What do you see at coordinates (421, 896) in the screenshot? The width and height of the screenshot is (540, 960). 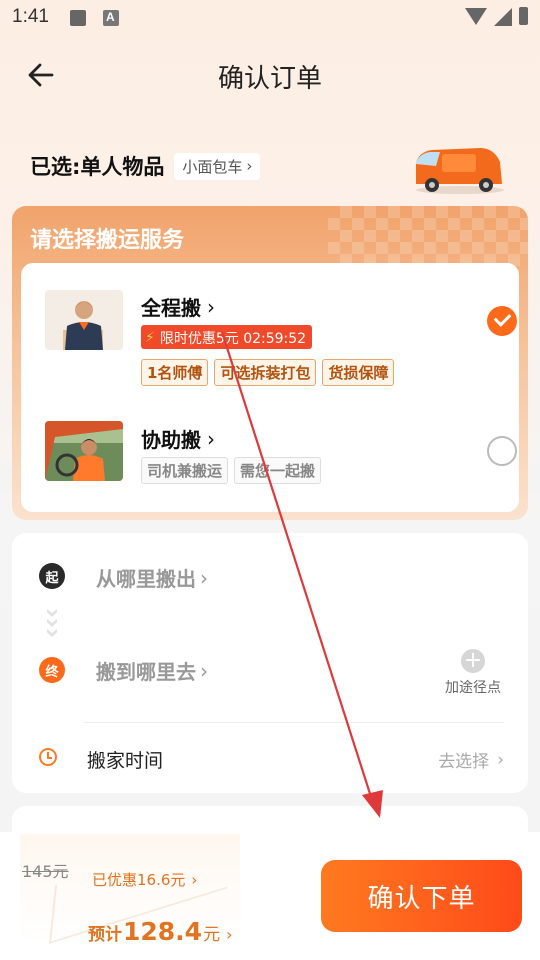 I see `confirm-order-button: 确认下单` at bounding box center [421, 896].